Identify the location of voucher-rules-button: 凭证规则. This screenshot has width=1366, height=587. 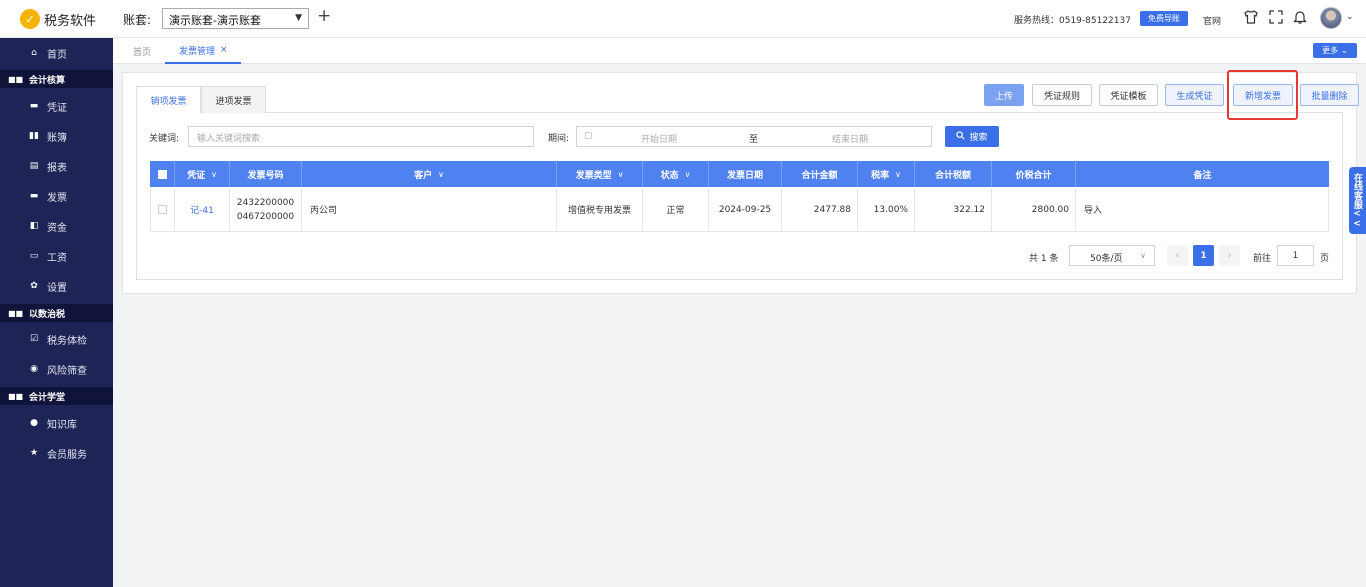
(1062, 95).